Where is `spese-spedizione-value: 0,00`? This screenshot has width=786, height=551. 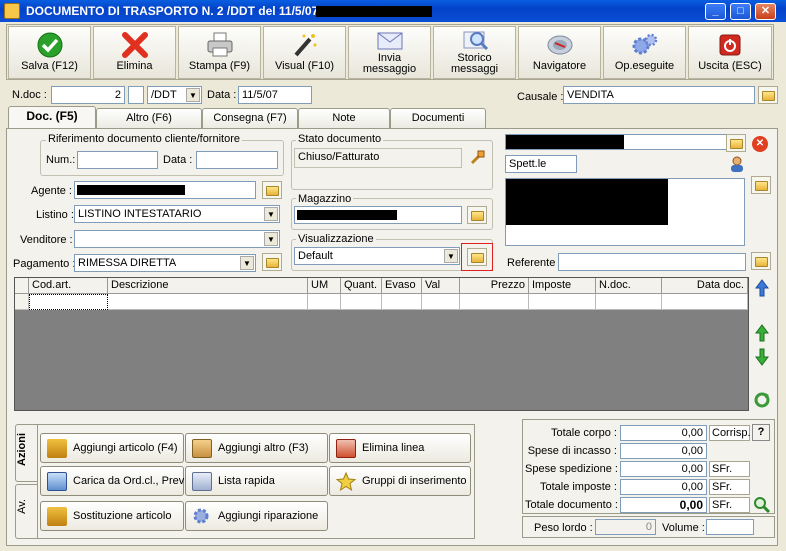
spese-spedizione-value: 0,00 is located at coordinates (663, 469).